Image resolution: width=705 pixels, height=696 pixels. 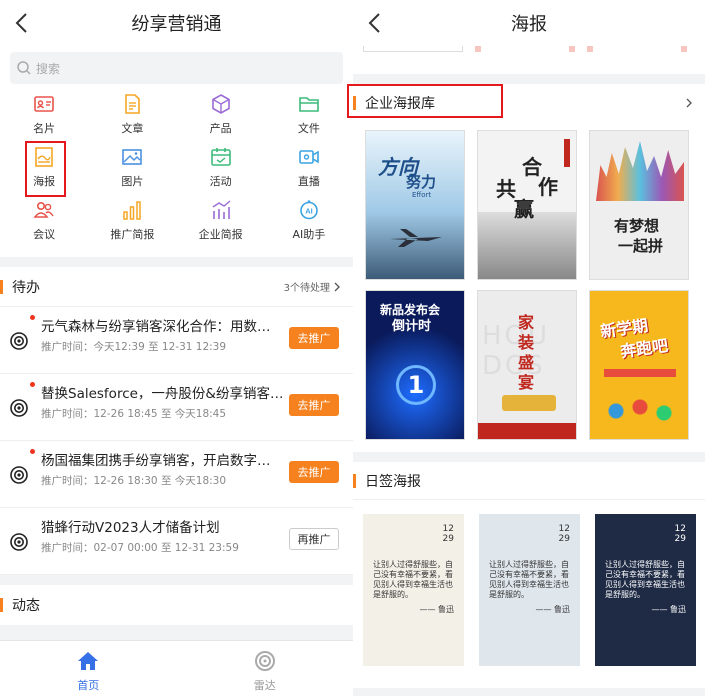 What do you see at coordinates (24, 68) in the screenshot?
I see `search-icon` at bounding box center [24, 68].